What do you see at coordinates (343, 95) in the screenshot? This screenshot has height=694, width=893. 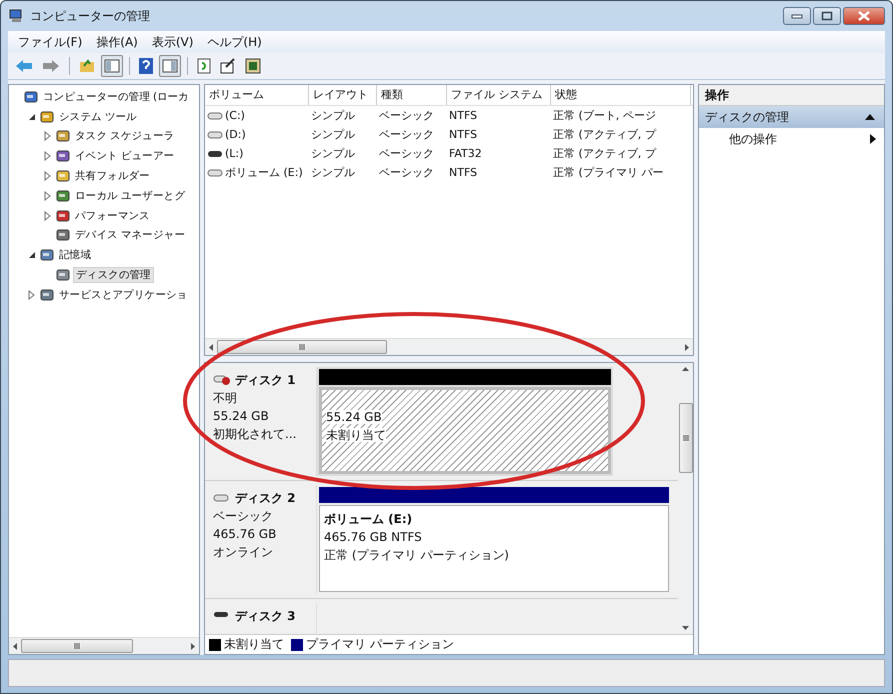 I see `column-header: レイアウト` at bounding box center [343, 95].